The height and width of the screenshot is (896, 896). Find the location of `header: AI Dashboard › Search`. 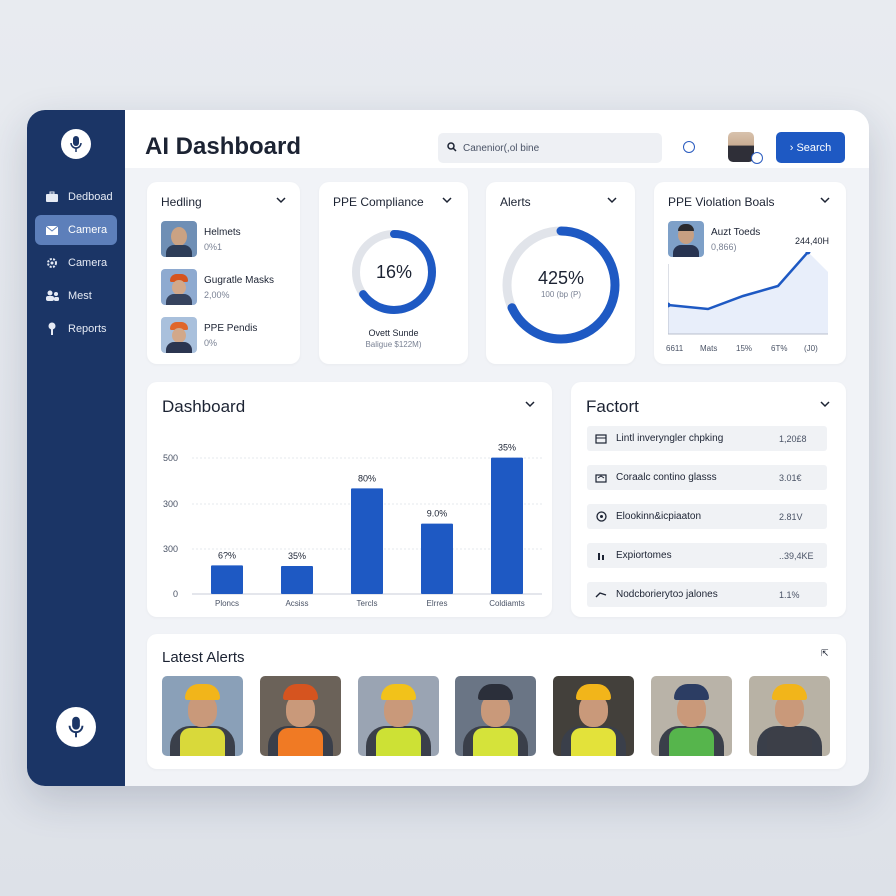

header: AI Dashboard › Search is located at coordinates (497, 139).